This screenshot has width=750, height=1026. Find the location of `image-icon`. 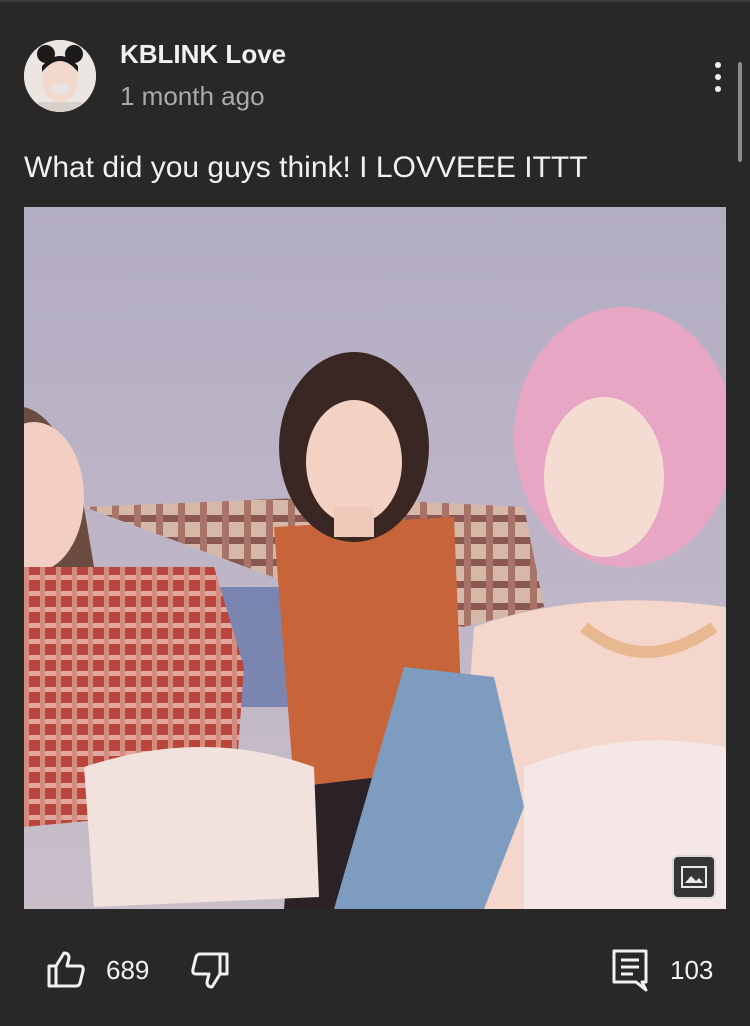

image-icon is located at coordinates (694, 877).